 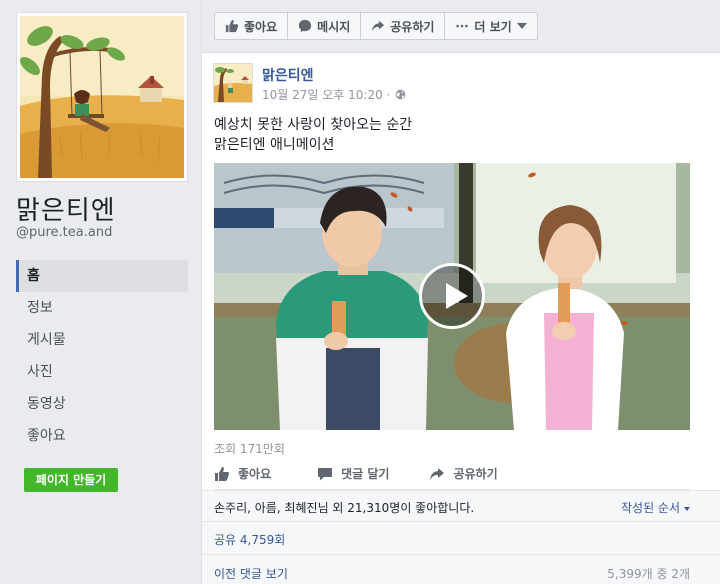 I want to click on page-action-bar: 좋아요 메시지 공유하기 더 보기, so click(x=376, y=26).